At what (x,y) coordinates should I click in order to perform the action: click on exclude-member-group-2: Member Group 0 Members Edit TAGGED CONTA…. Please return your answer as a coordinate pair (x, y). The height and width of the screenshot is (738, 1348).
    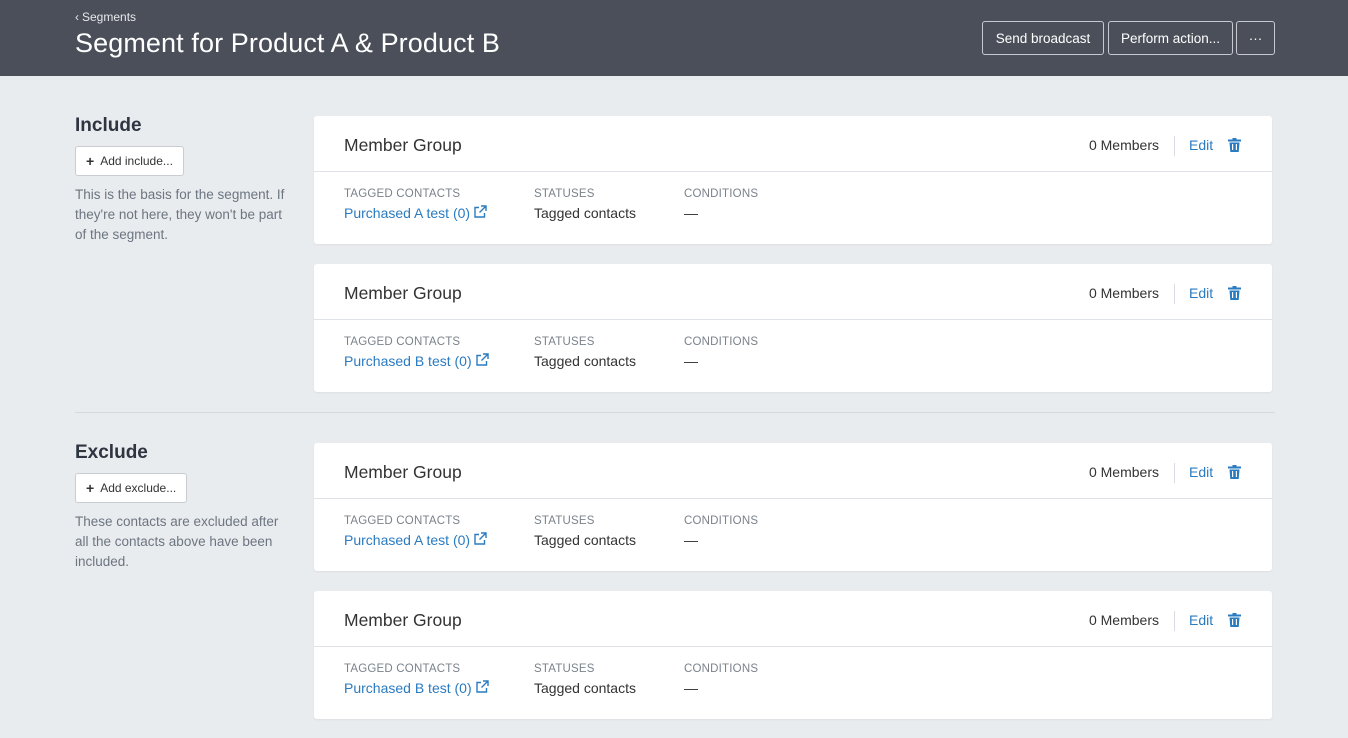
    Looking at the image, I should click on (793, 655).